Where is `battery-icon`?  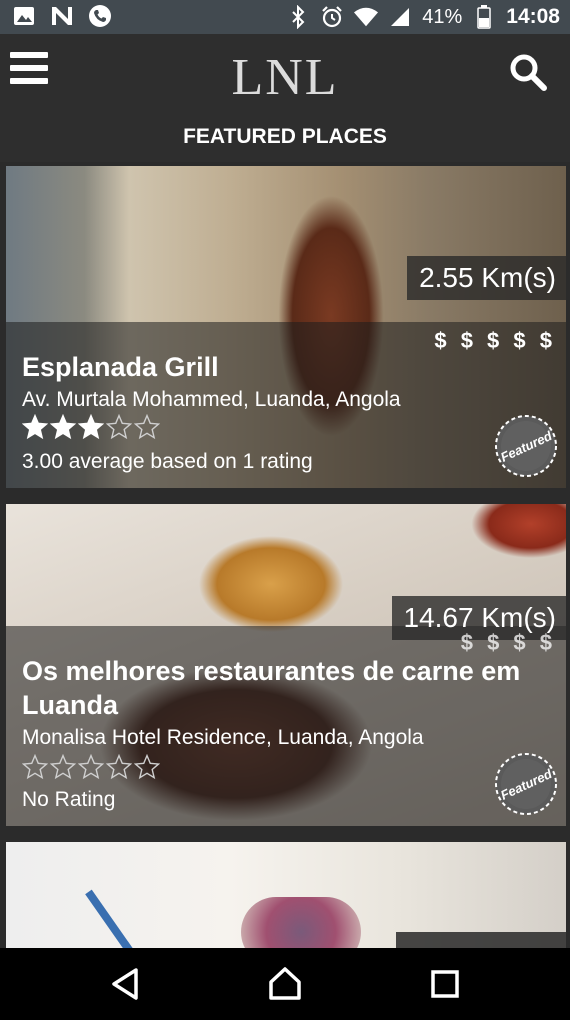
battery-icon is located at coordinates (484, 17).